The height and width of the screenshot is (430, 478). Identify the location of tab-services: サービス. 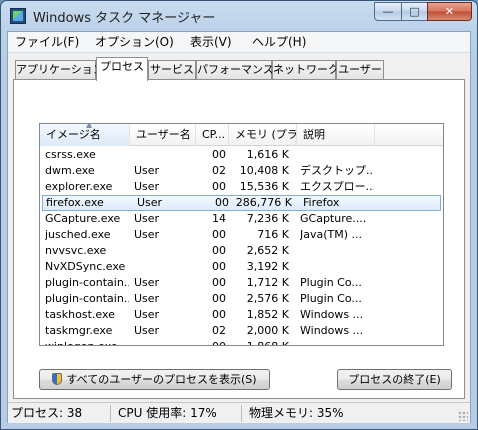
(172, 69).